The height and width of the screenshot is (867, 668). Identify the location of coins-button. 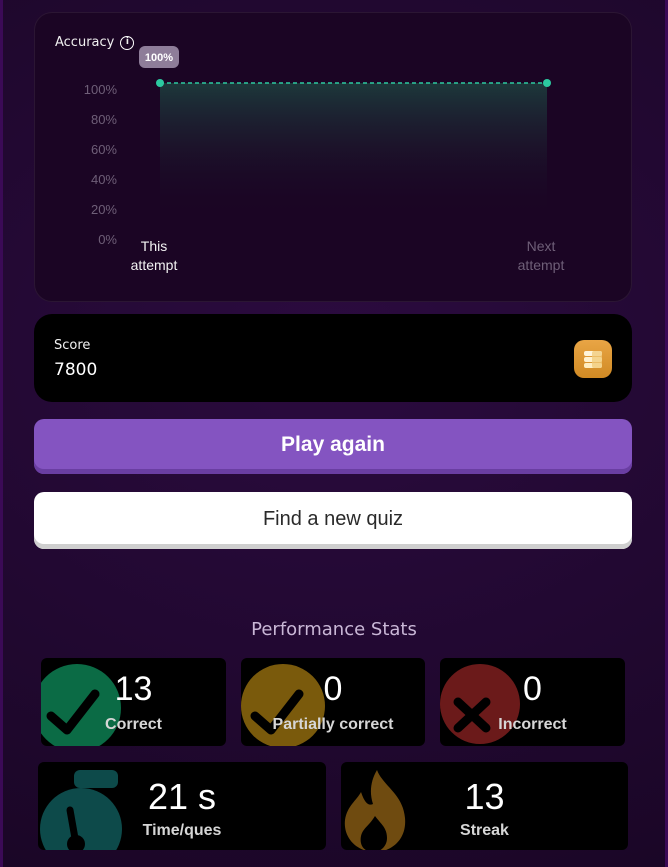
(593, 359).